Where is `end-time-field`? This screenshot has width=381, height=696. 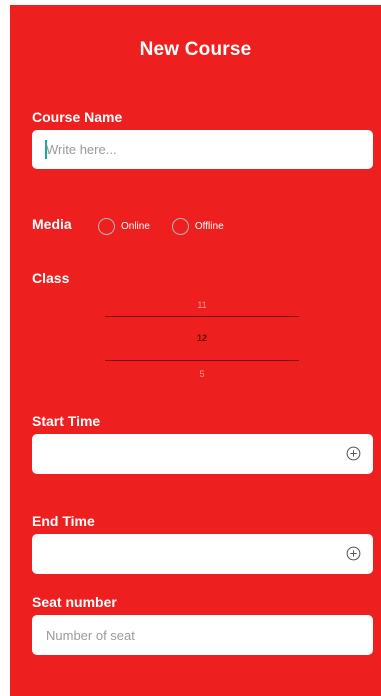
end-time-field is located at coordinates (202, 554).